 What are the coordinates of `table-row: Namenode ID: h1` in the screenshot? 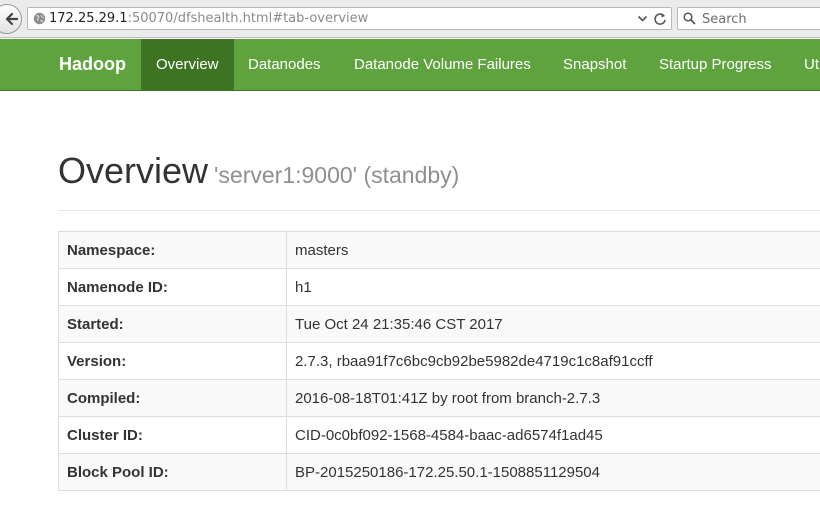 It's located at (439, 287).